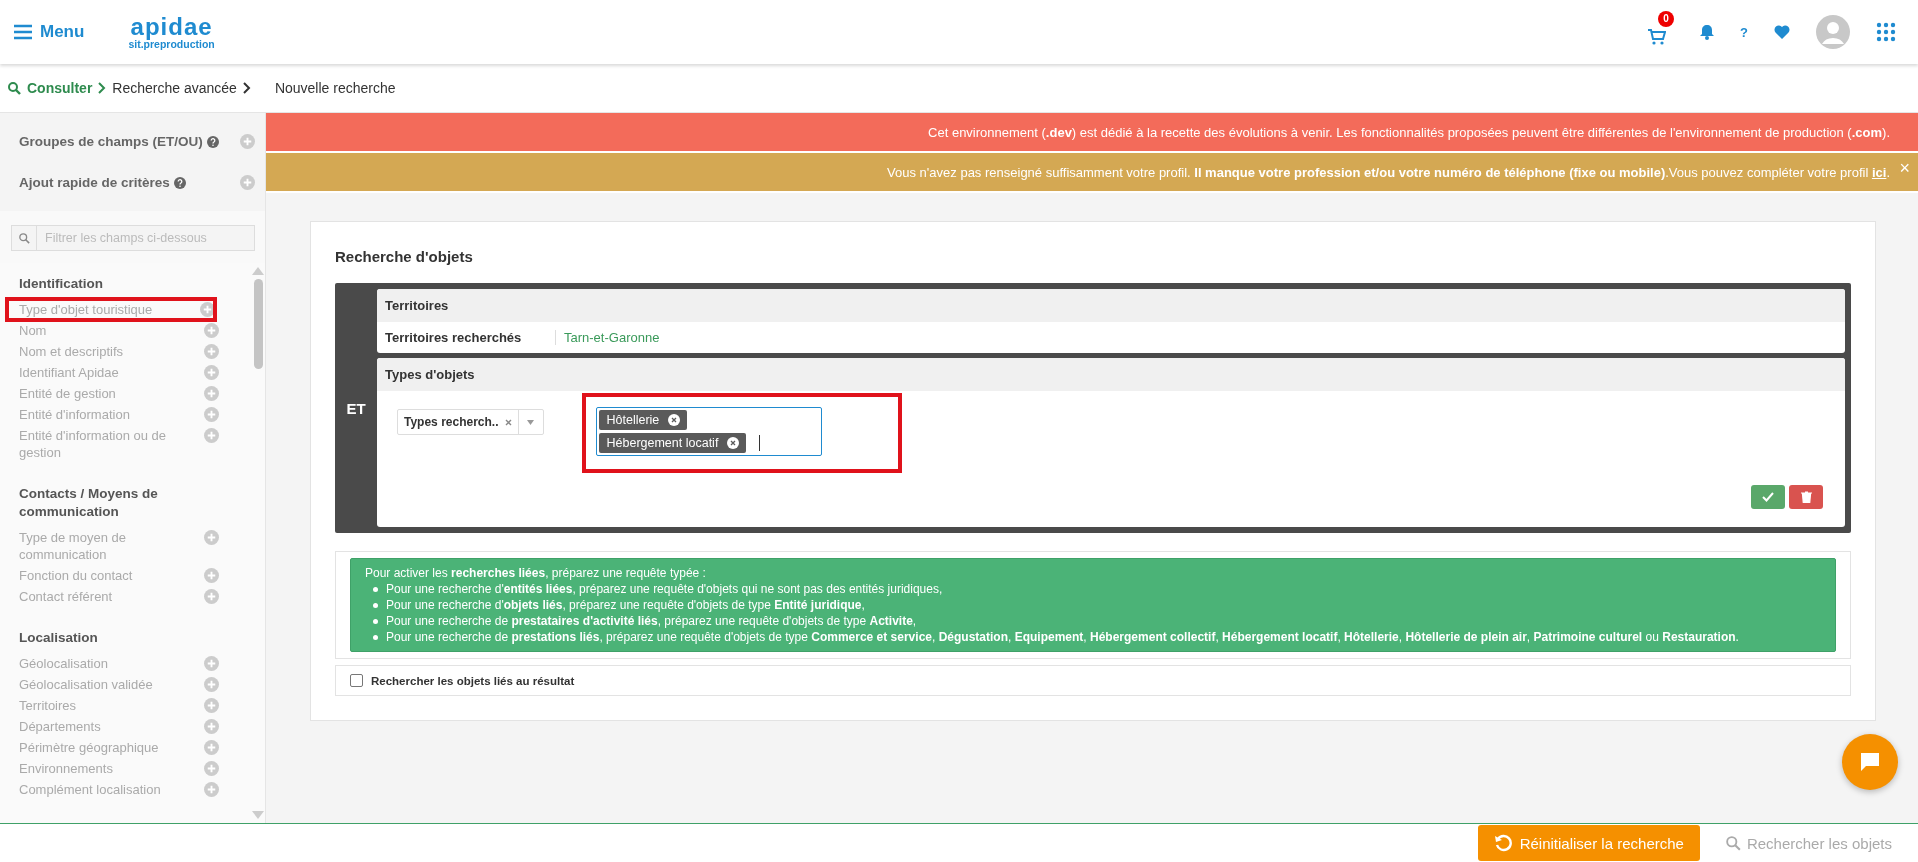 This screenshot has width=1918, height=862. I want to click on panel-title: Territoires, so click(417, 305).